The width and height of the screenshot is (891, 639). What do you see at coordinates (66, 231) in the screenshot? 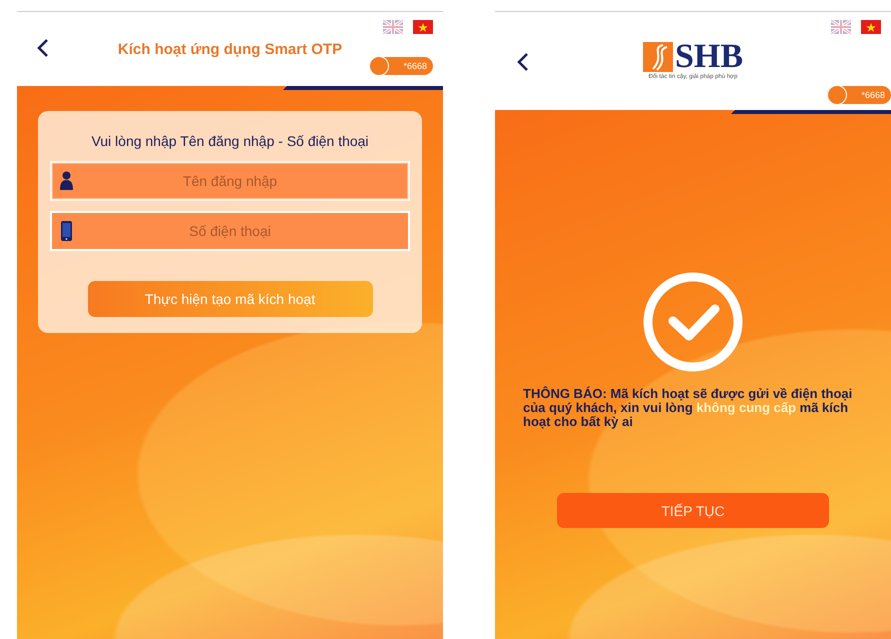
I see `phone-icon` at bounding box center [66, 231].